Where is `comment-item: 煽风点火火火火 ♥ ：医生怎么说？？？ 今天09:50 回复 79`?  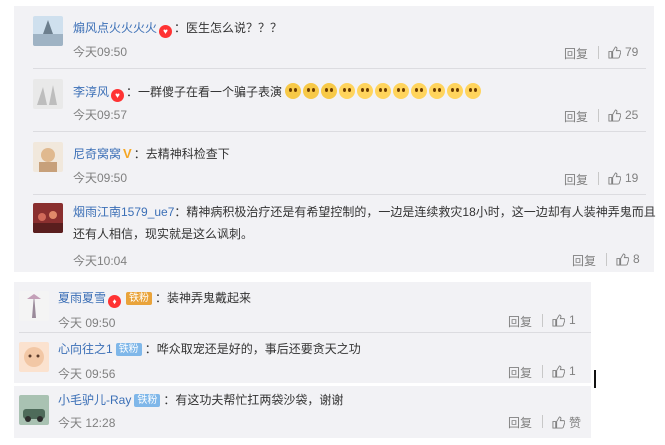
comment-item: 煽风点火火火火 ♥ ：医生怎么说？？？ 今天09:50 回复 79 is located at coordinates (334, 37).